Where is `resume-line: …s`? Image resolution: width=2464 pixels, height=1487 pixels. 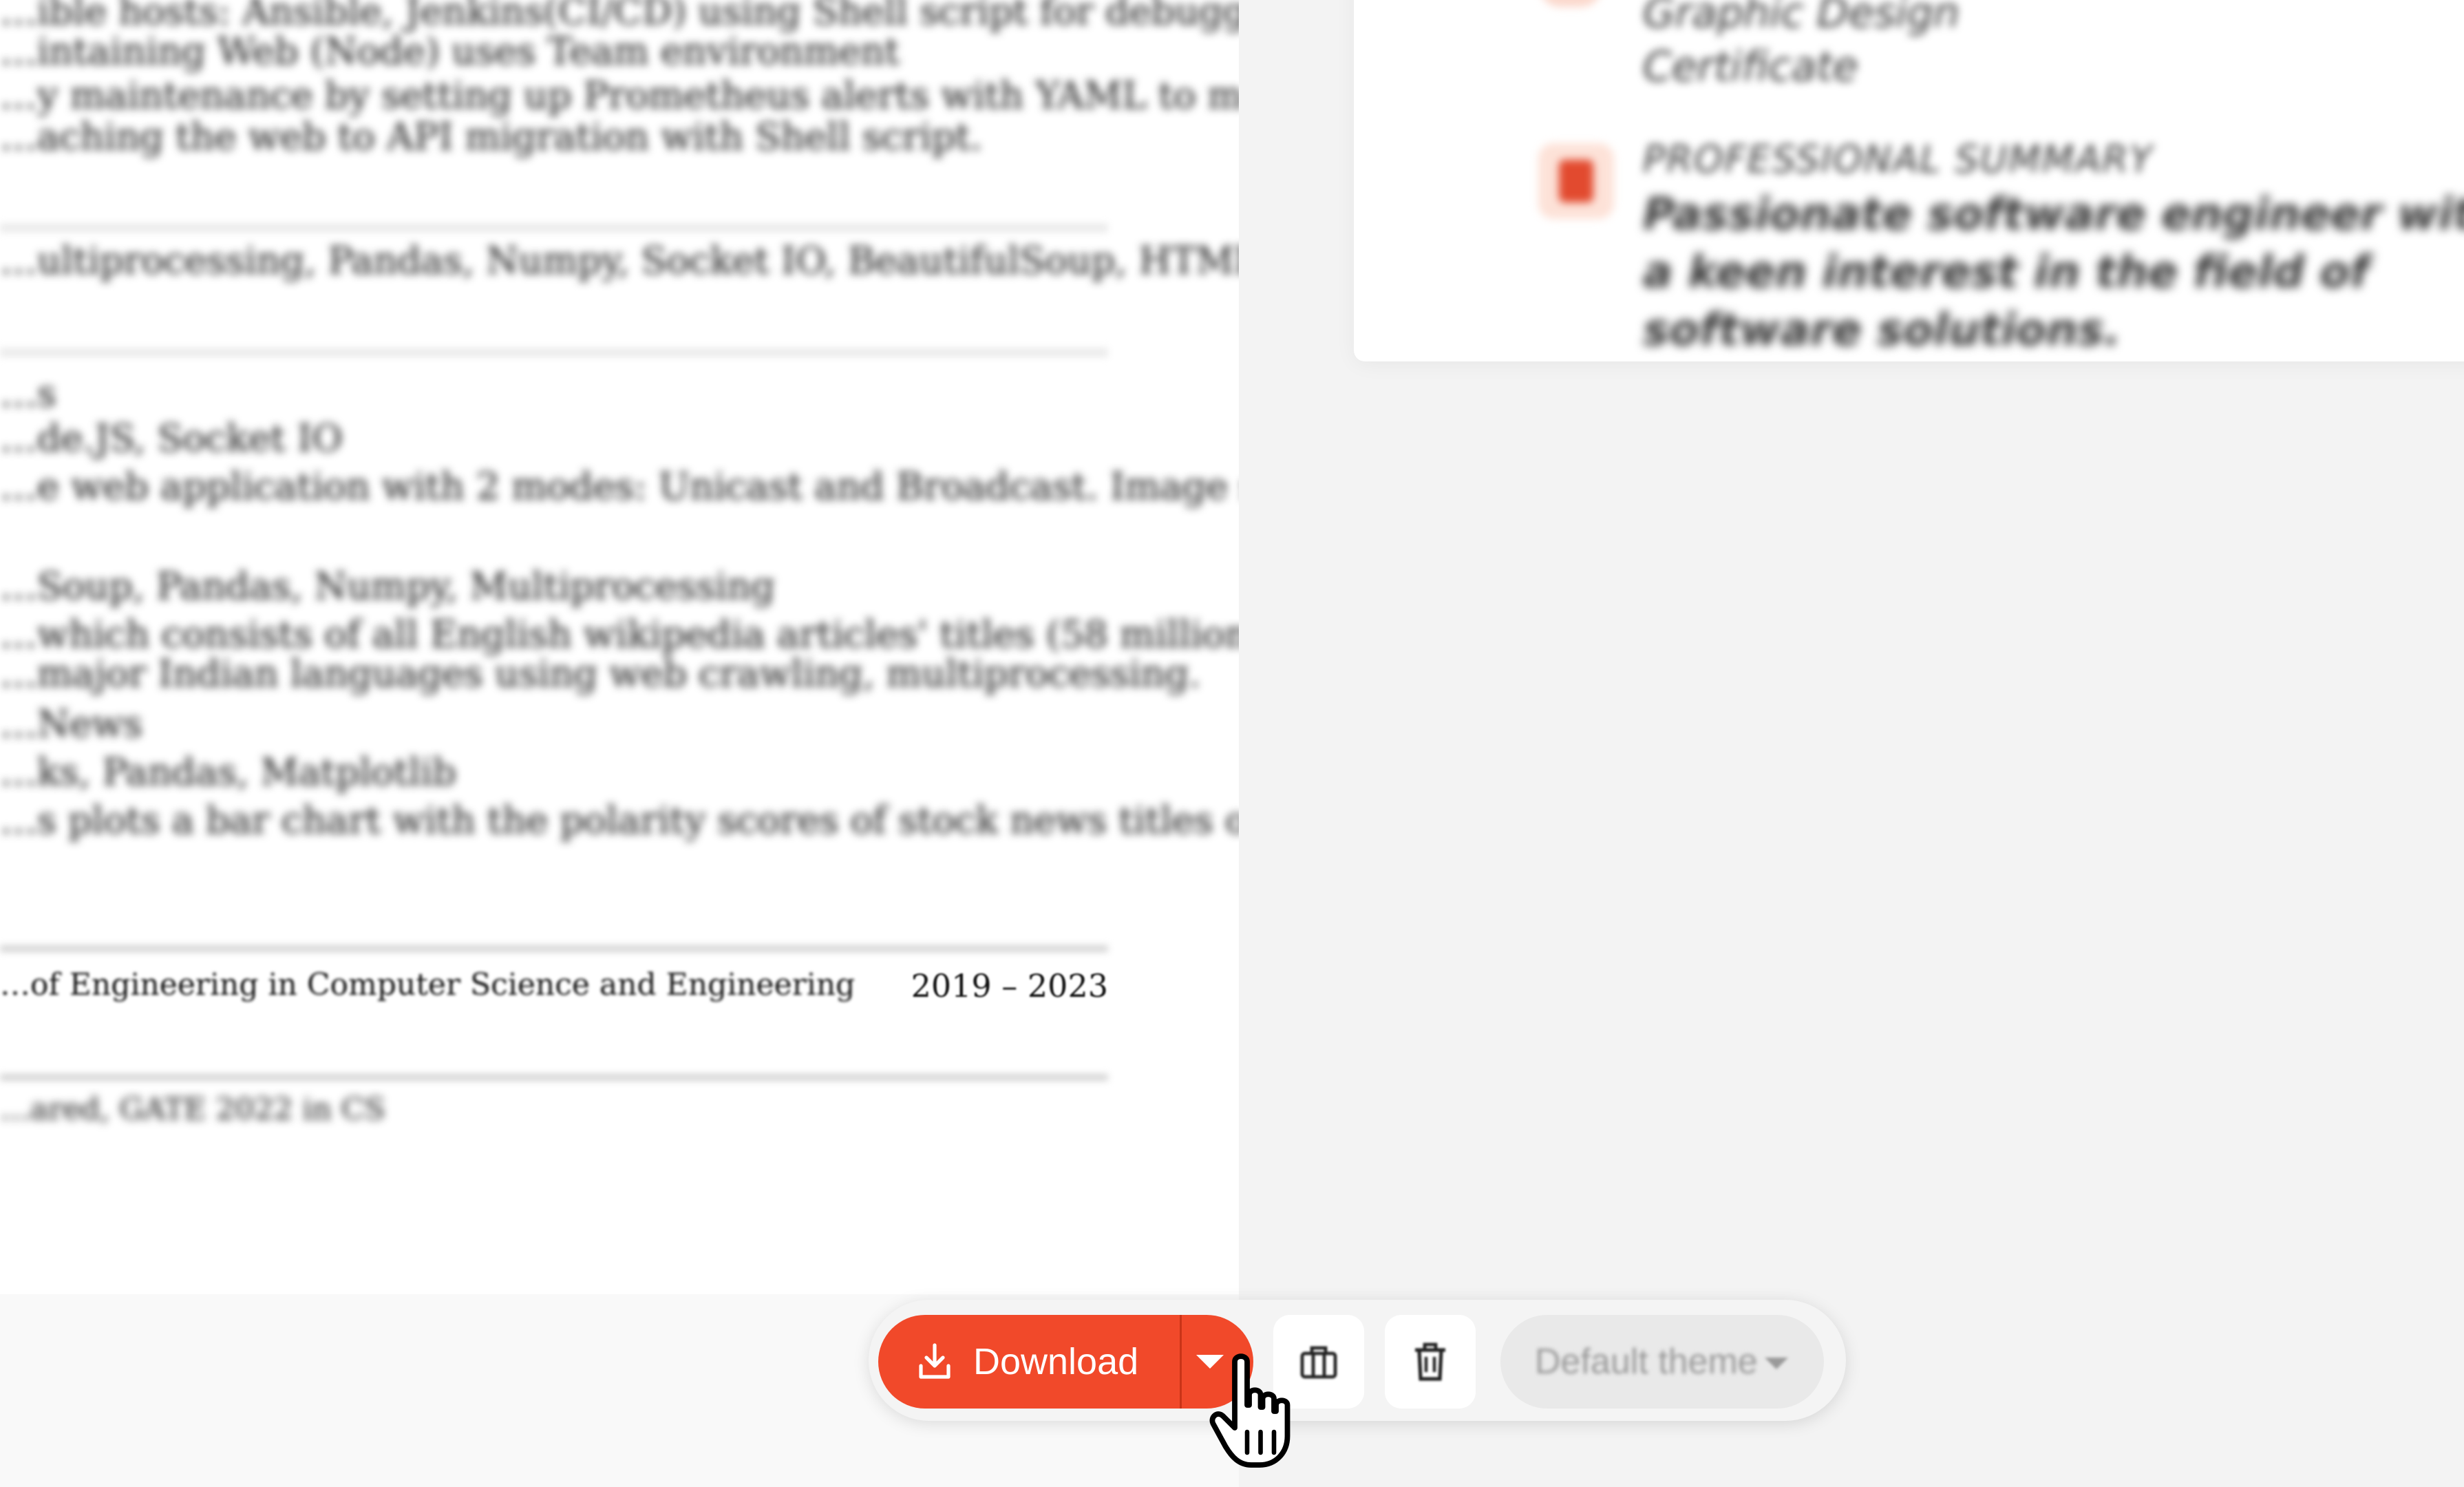 resume-line: …s is located at coordinates (28, 393).